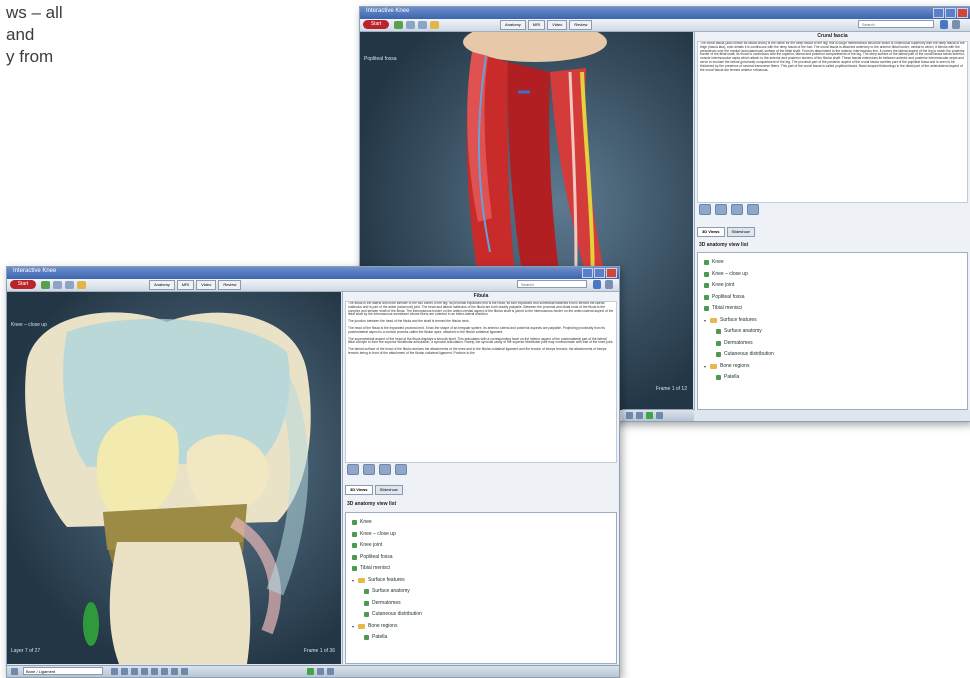 The height and width of the screenshot is (678, 970). Describe the element at coordinates (330, 671) in the screenshot. I see `settings-icon` at that location.